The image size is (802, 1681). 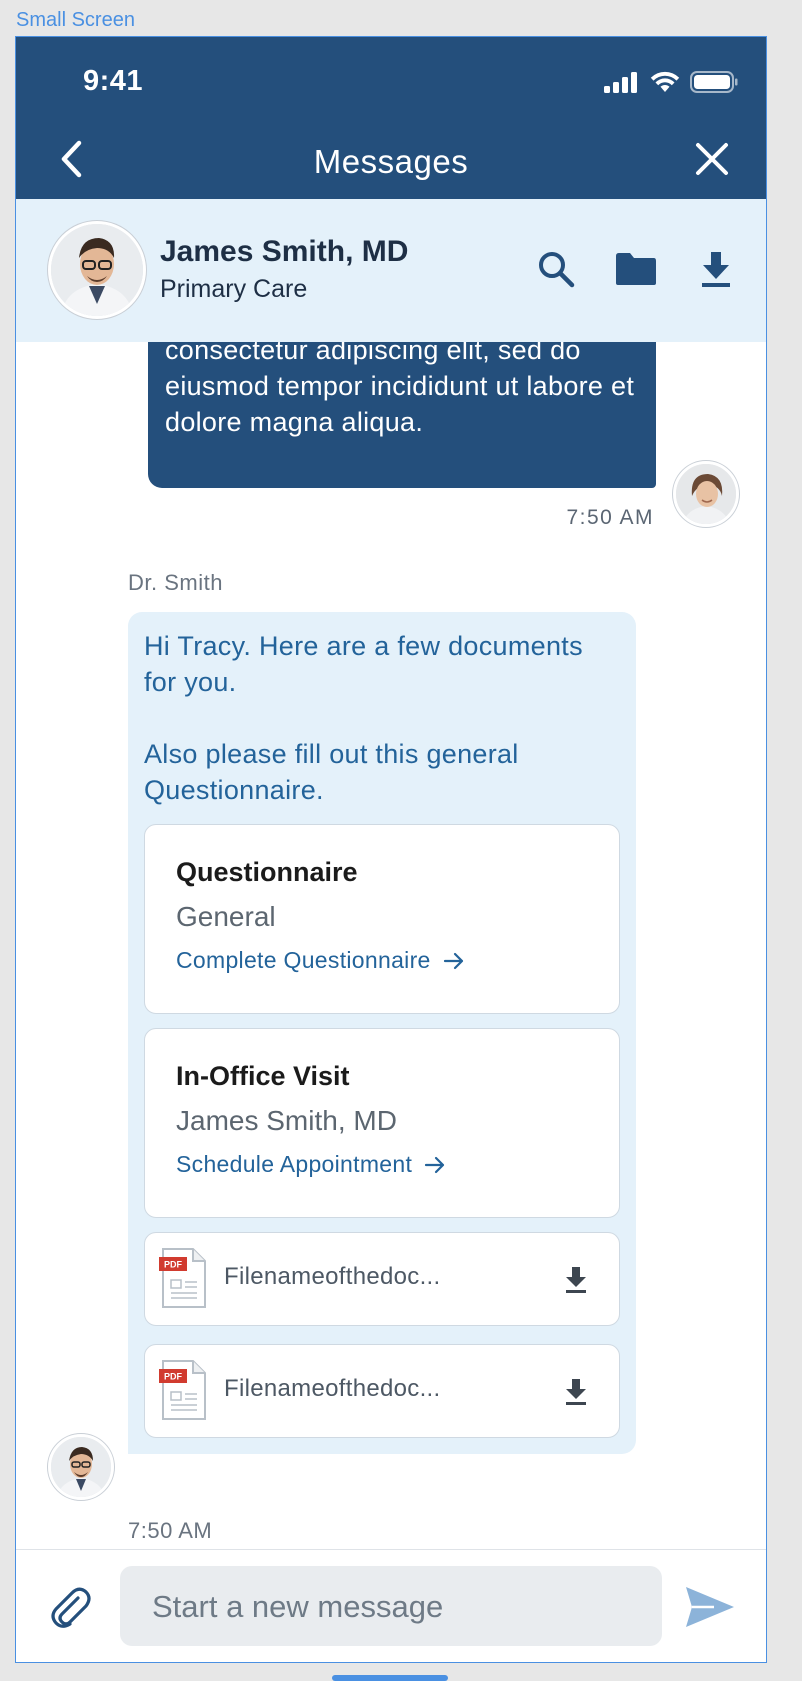 I want to click on link-label: Schedule Appointment, so click(x=294, y=1164).